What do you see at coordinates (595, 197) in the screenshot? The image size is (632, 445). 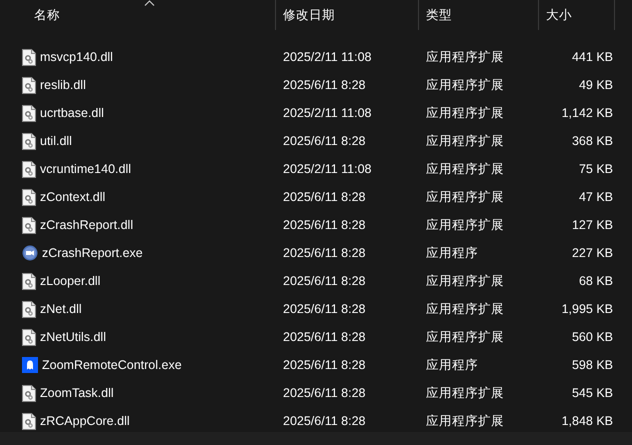 I see `file-size: 47 KB` at bounding box center [595, 197].